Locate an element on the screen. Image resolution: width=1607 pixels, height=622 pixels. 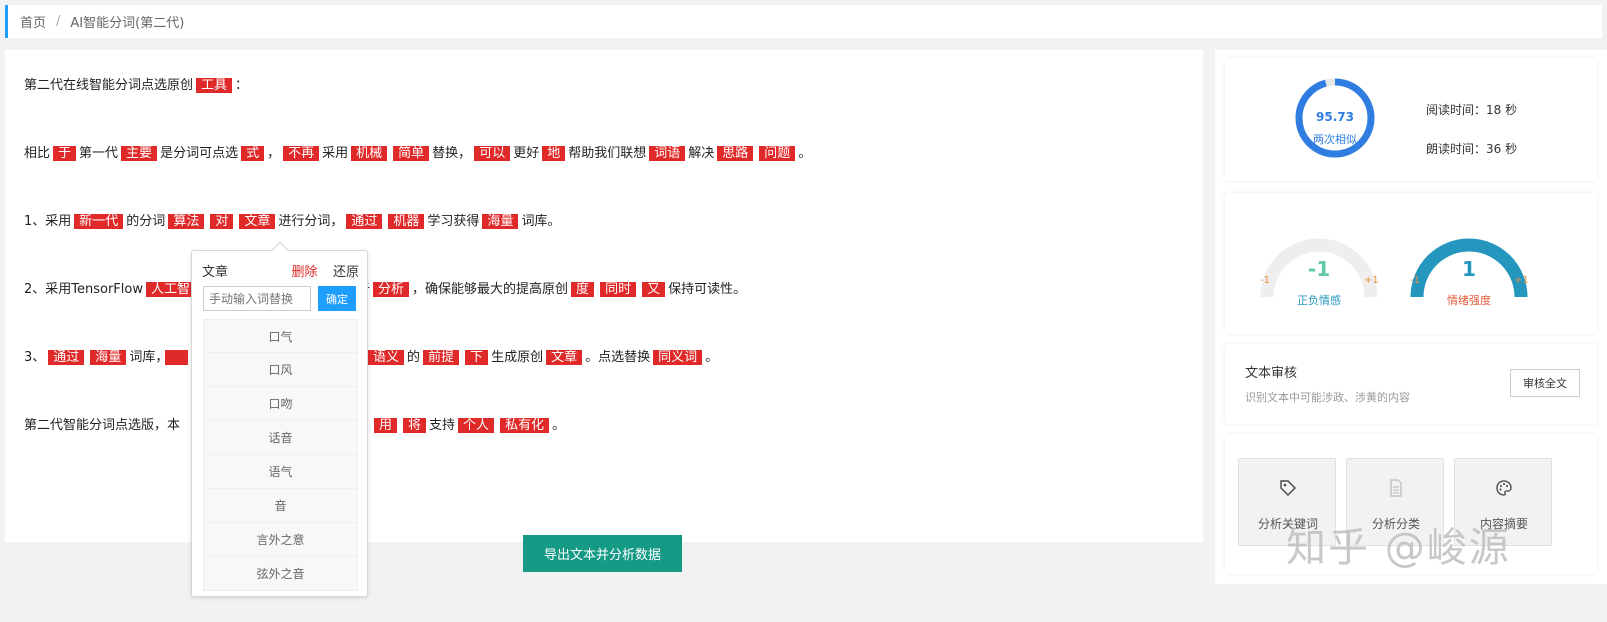
plain-text: 2、采用TensorFlow is located at coordinates (83, 289).